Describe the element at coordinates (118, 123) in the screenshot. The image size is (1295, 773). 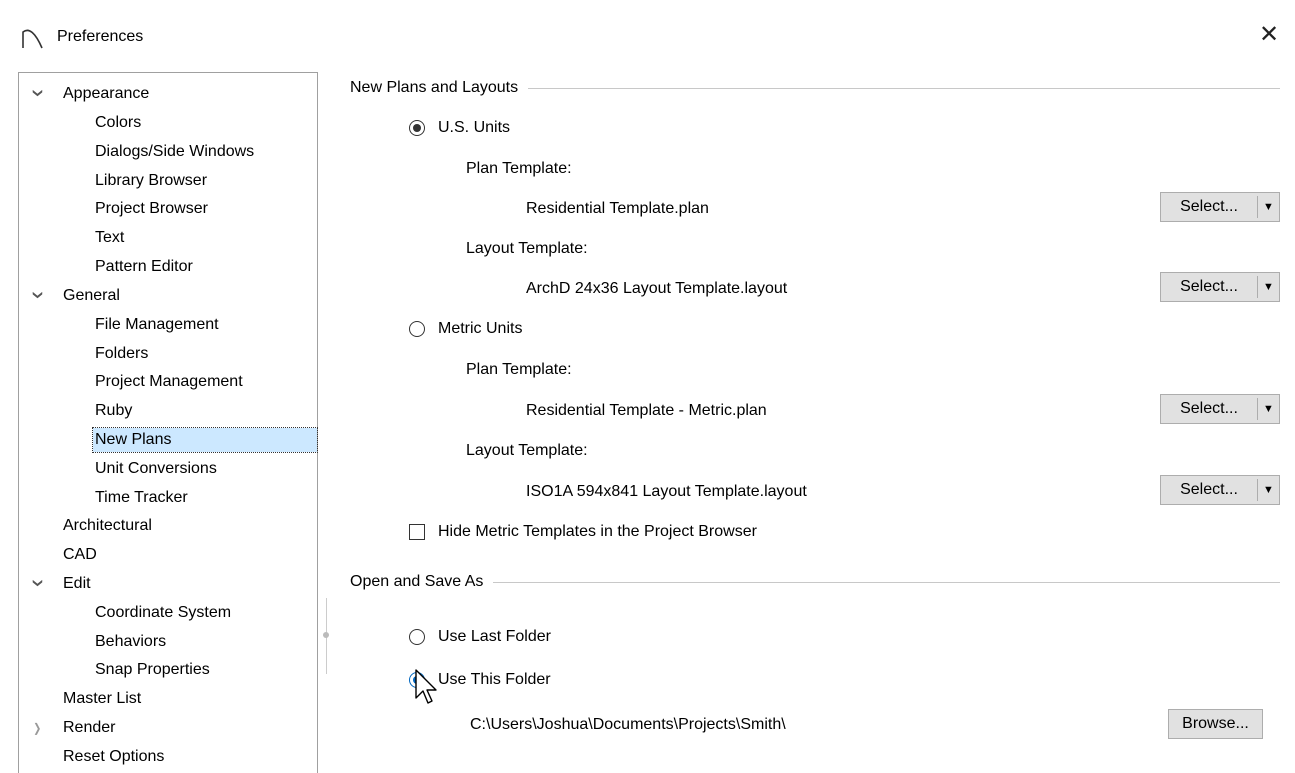
I see `tree-item-colors: Colors` at that location.